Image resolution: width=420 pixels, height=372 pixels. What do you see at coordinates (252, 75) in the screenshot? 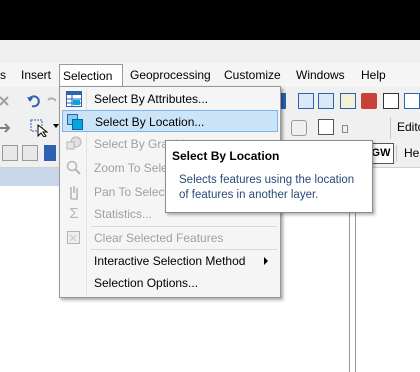
I see `menu-customize: Customize` at bounding box center [252, 75].